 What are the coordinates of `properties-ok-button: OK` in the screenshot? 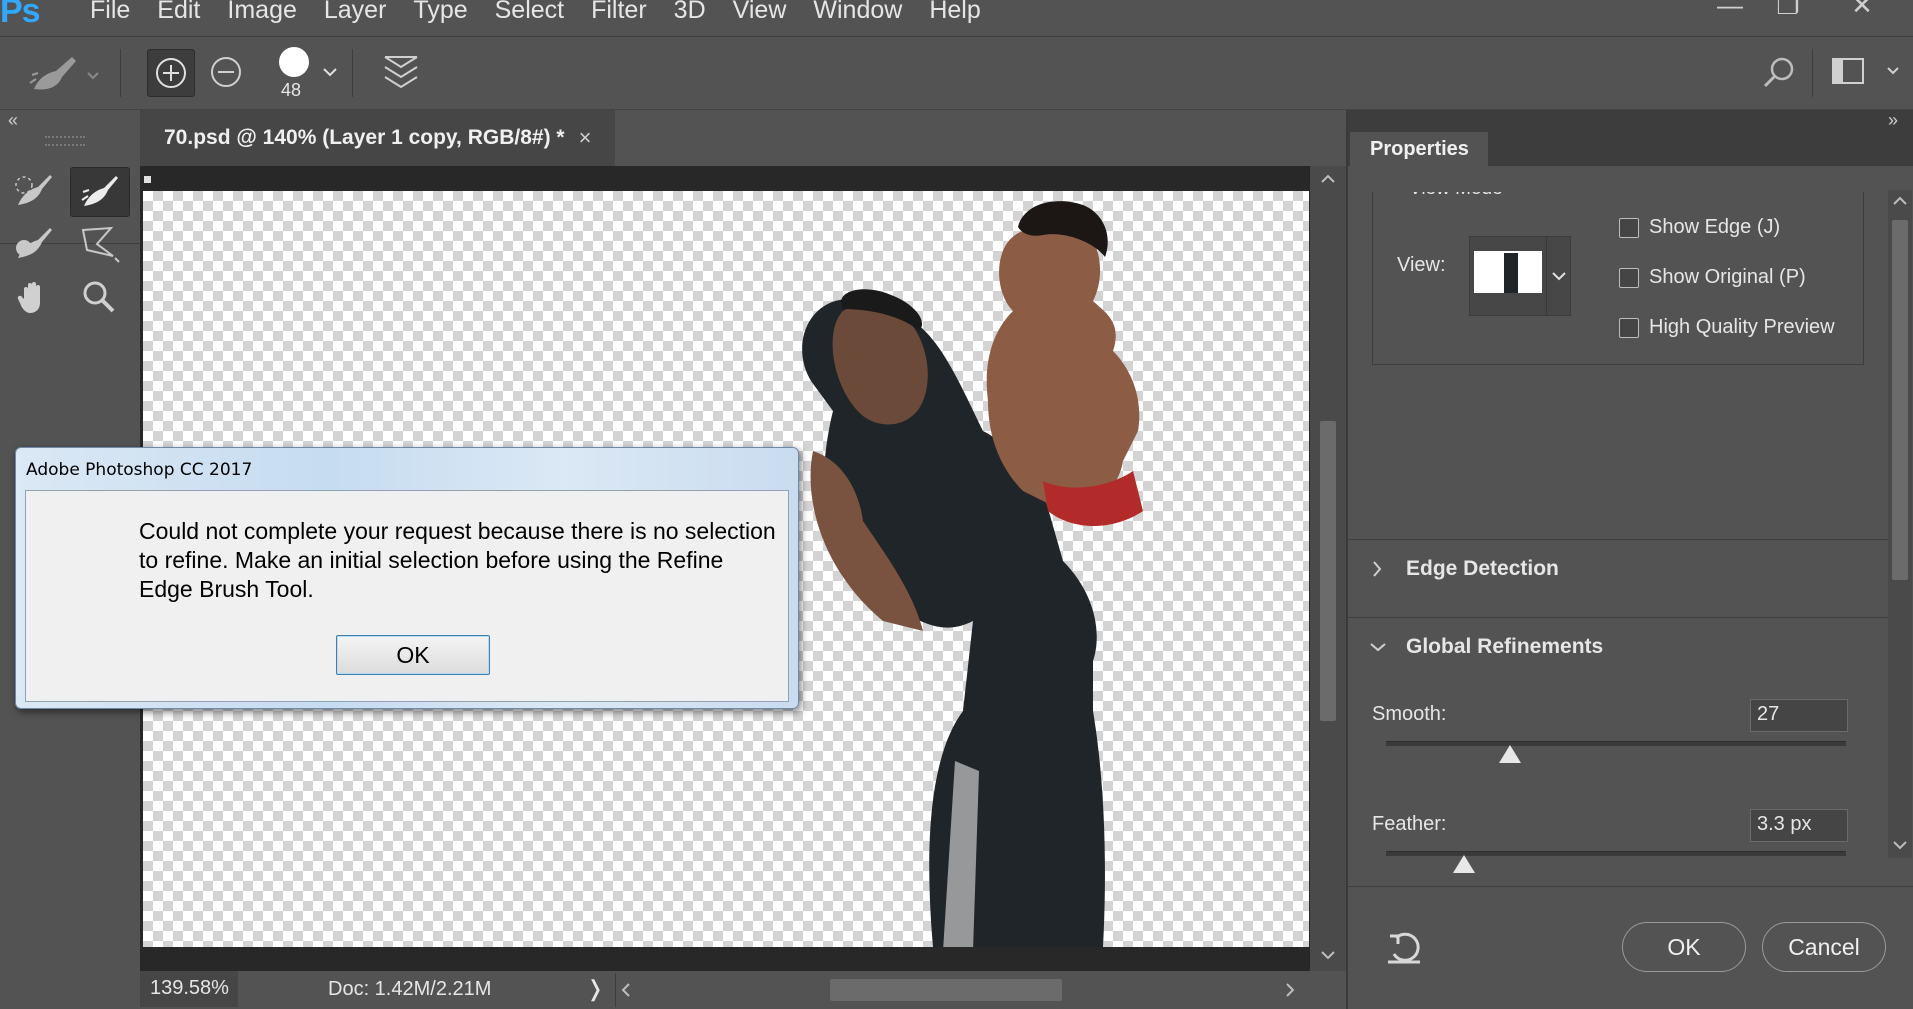 It's located at (1684, 947).